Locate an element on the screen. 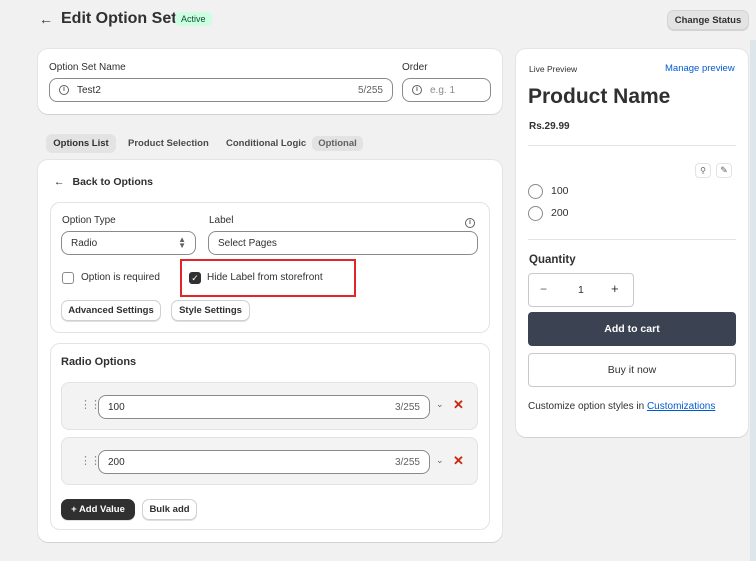 This screenshot has width=756, height=561. option-set-name-counter: 5/255 is located at coordinates (370, 90).